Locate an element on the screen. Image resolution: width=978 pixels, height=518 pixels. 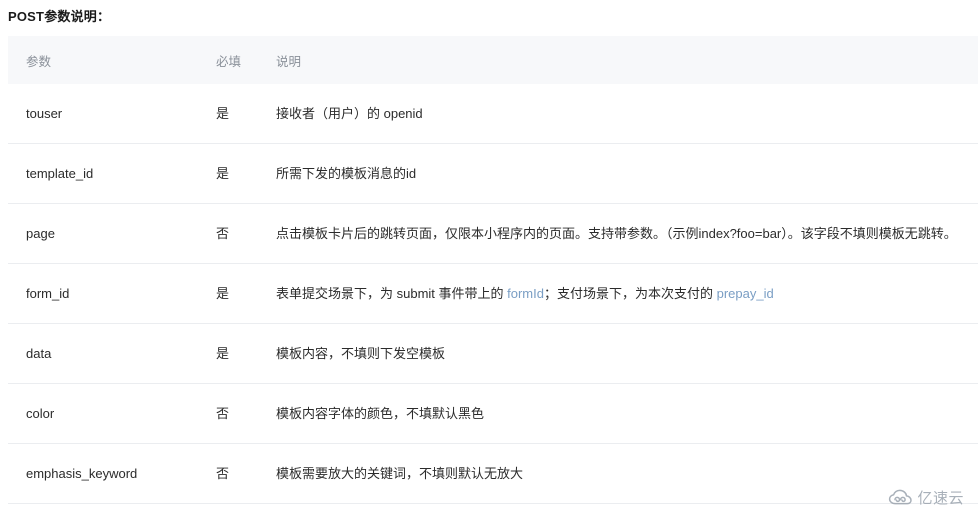
parameter-name: page is located at coordinates (112, 233).